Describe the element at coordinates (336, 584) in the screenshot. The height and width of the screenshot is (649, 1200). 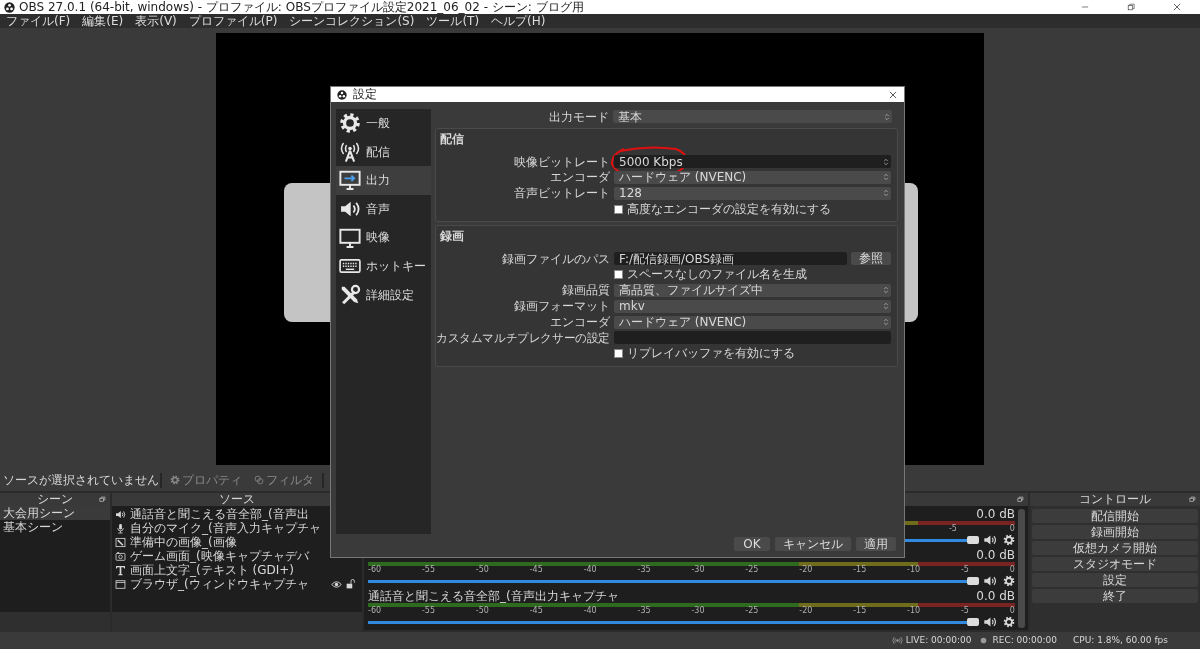
I see `visibility-icon` at that location.